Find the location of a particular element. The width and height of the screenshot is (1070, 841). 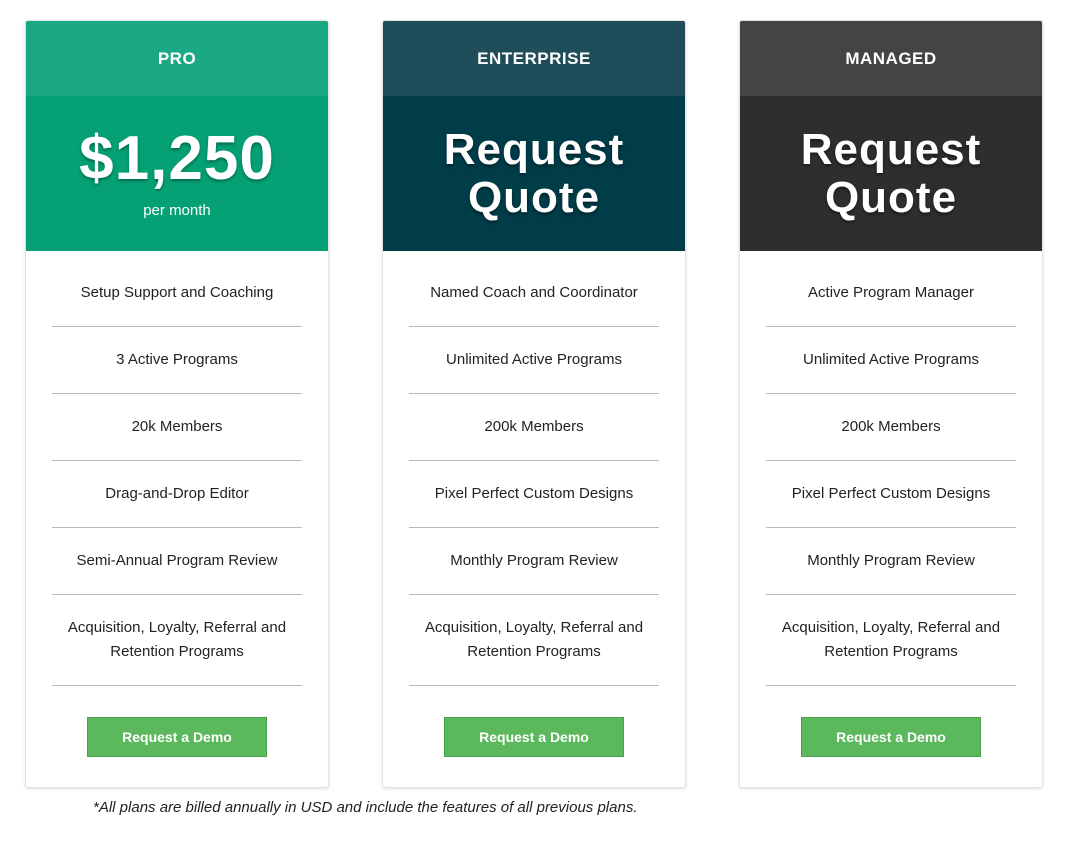

plan-name: PRO is located at coordinates (177, 58).